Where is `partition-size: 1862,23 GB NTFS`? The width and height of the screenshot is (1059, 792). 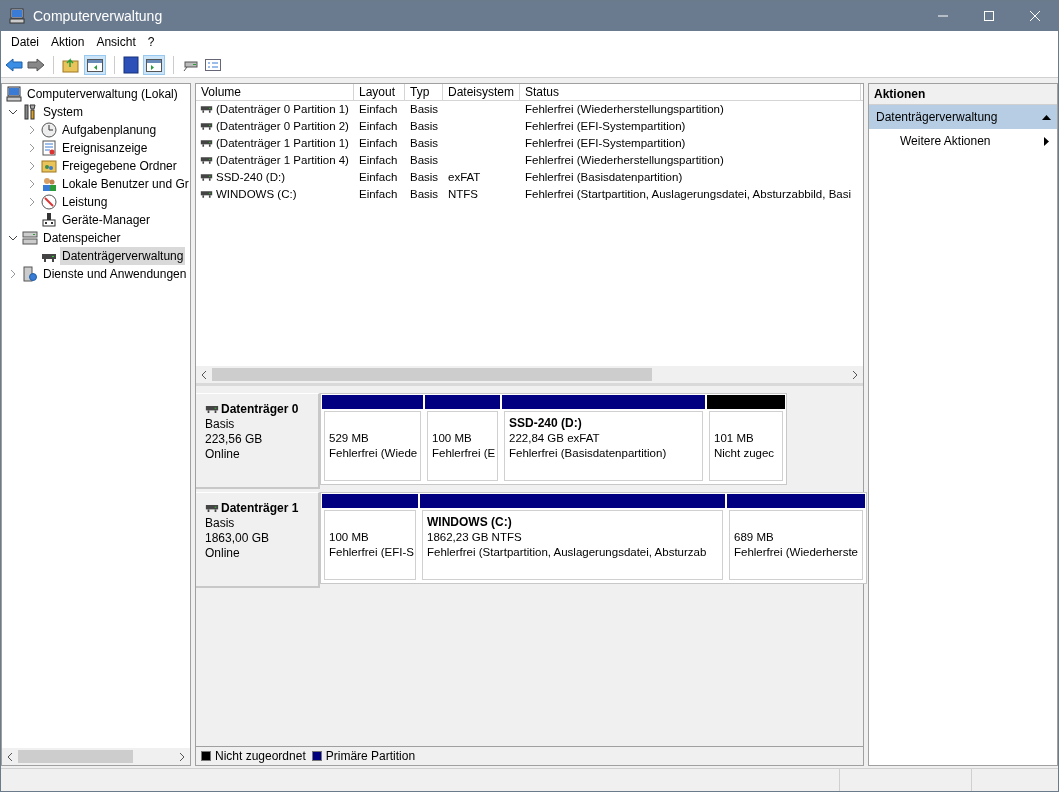
partition-size: 1862,23 GB NTFS is located at coordinates (475, 537).